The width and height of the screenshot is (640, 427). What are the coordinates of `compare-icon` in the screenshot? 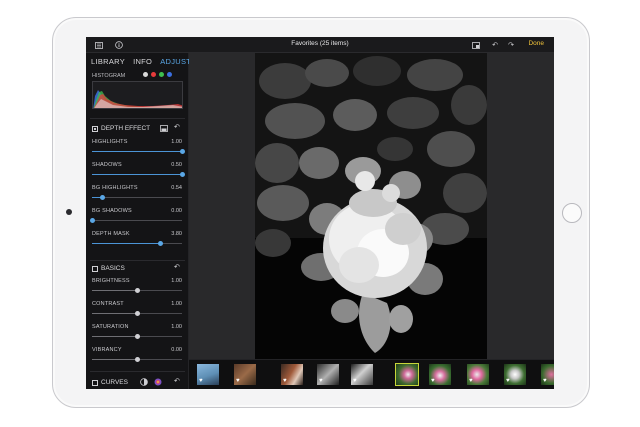 It's located at (476, 45).